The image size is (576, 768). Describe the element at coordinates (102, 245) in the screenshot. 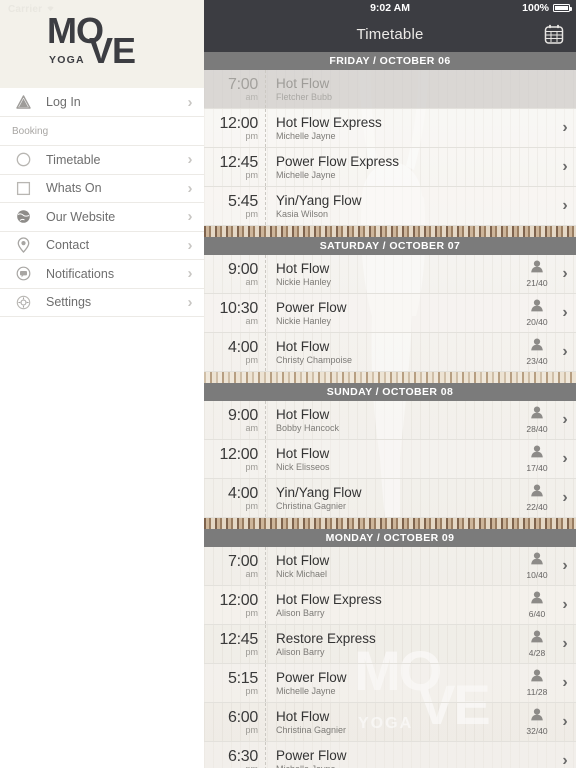

I see `sidebar-item-contact: Contact ›` at that location.